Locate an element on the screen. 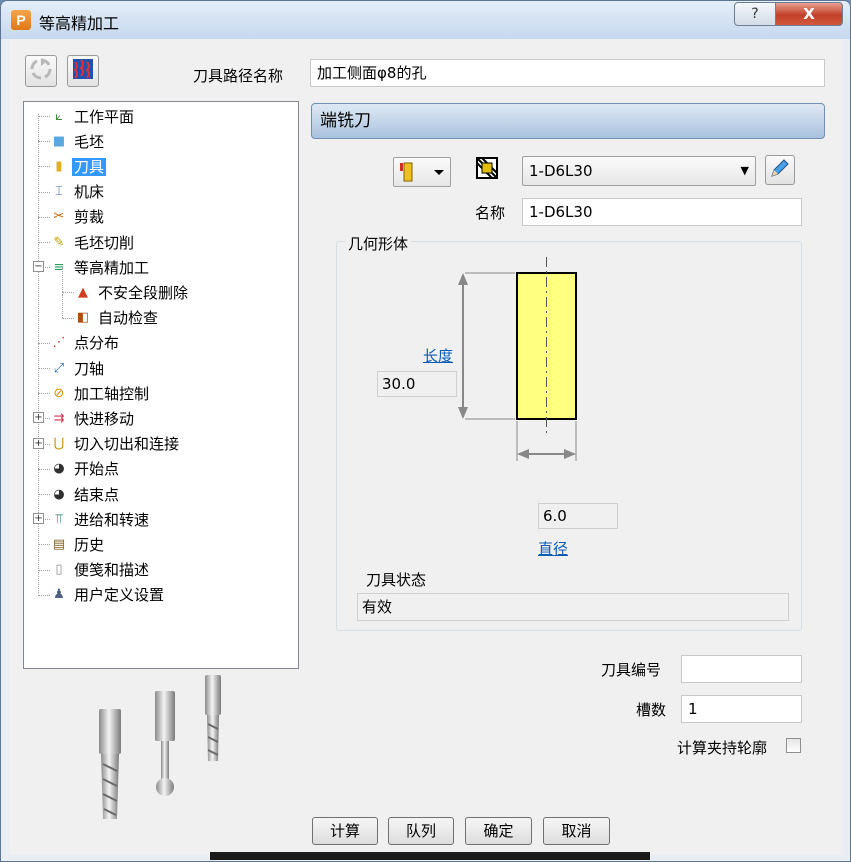 The width and height of the screenshot is (851, 862). holder-profile-label: 计算夹持轮廓 is located at coordinates (722, 748).